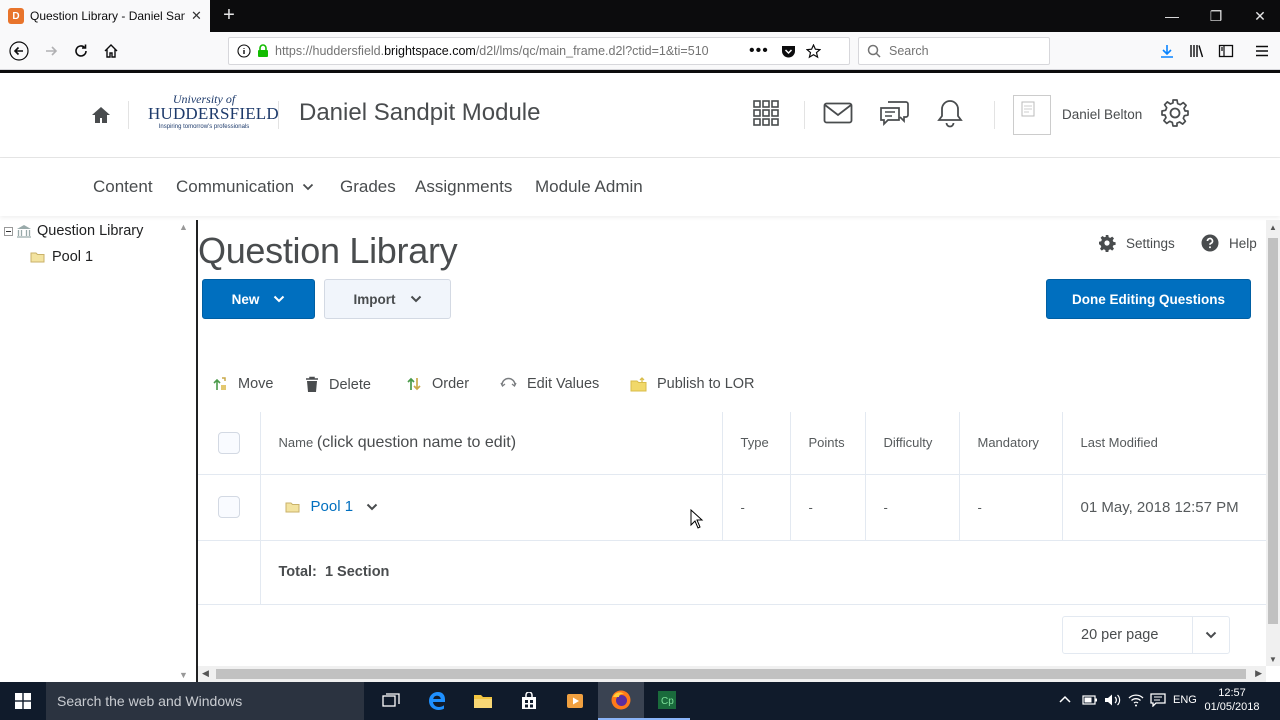  I want to click on close-window-icon: ✕, so click(1259, 16).